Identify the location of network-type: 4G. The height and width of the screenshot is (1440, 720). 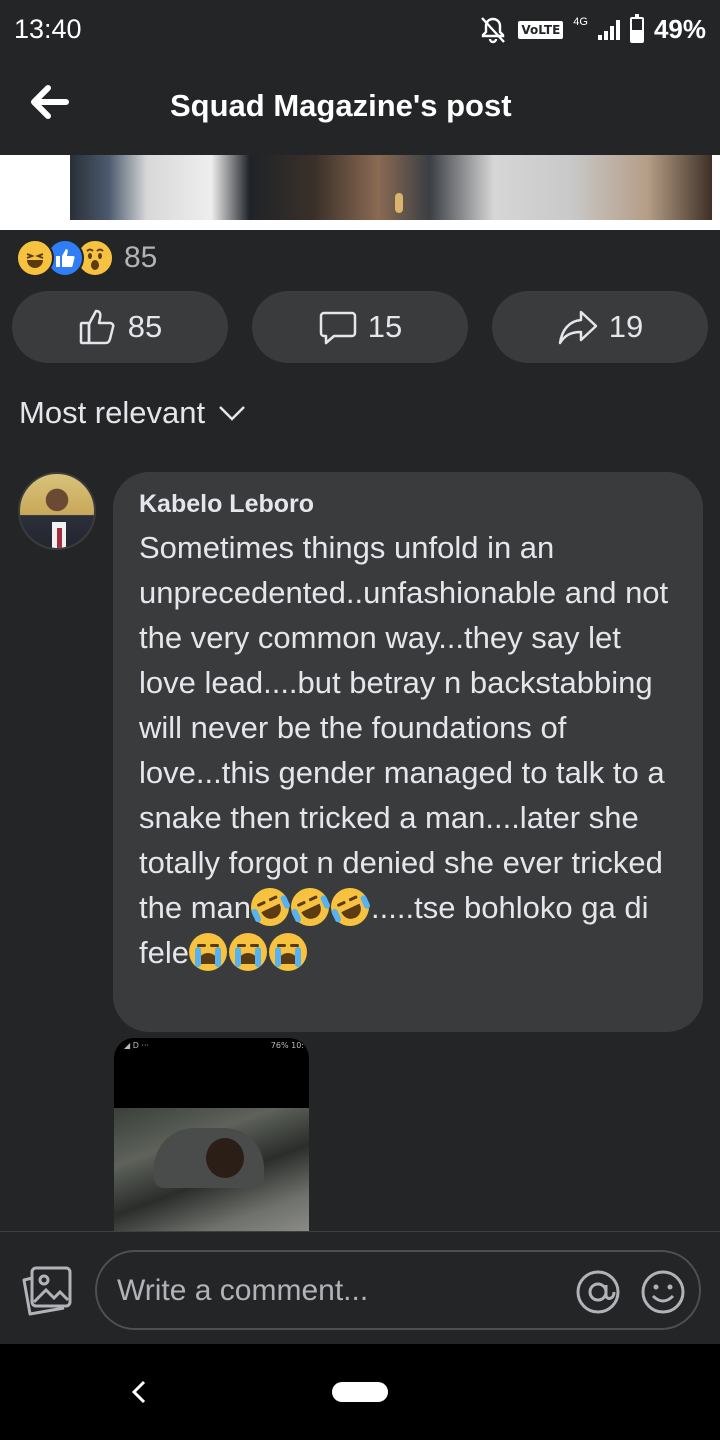
(580, 21).